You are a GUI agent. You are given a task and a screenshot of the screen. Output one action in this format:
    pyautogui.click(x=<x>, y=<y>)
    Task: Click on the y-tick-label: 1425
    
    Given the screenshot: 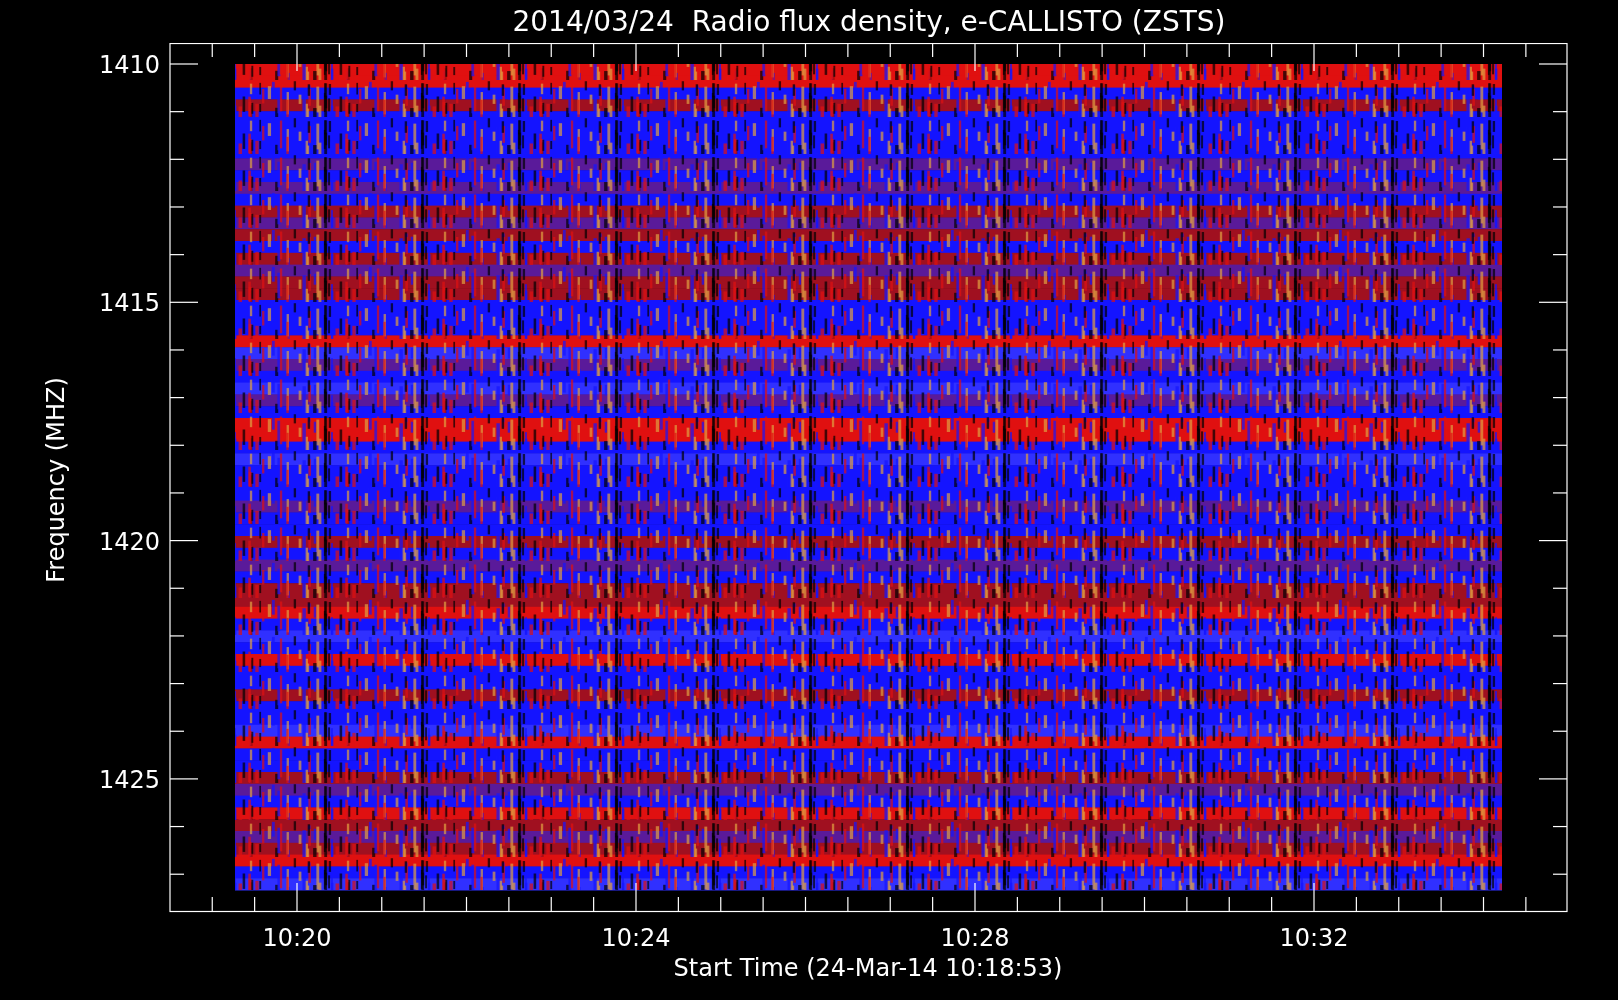 What is the action you would take?
    pyautogui.click(x=129, y=779)
    